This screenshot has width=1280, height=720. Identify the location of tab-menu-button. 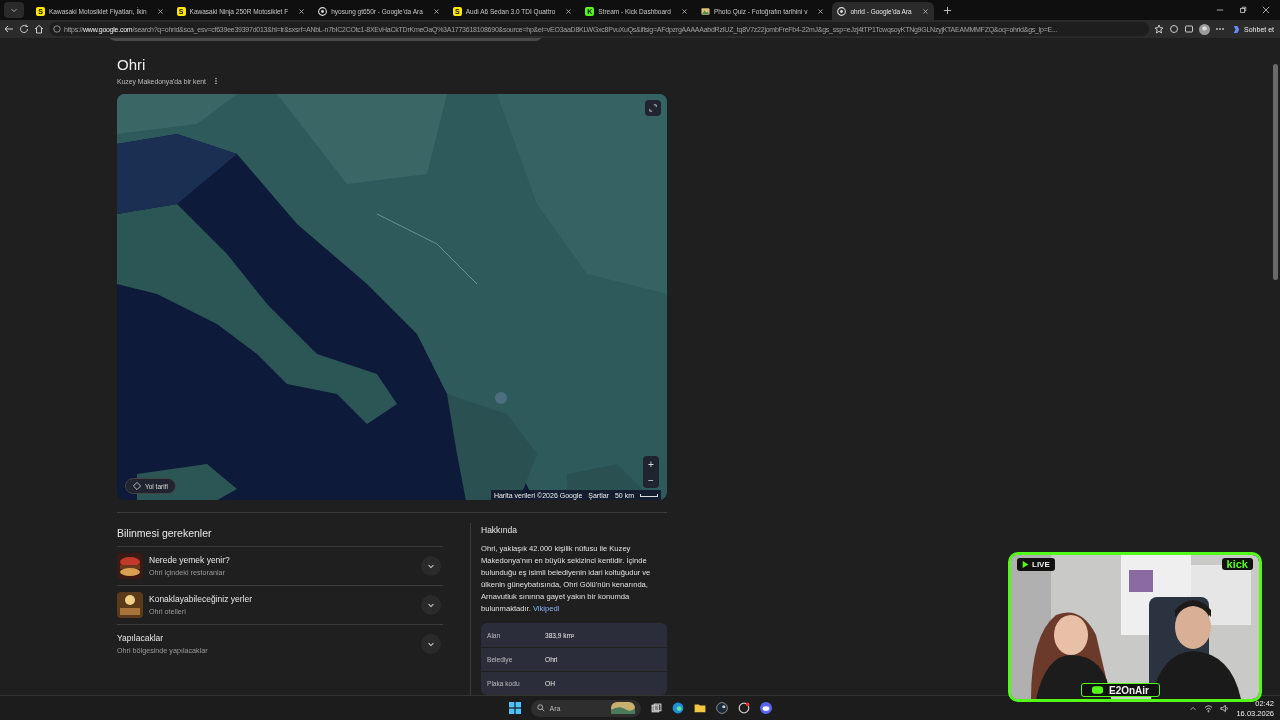
(14, 10).